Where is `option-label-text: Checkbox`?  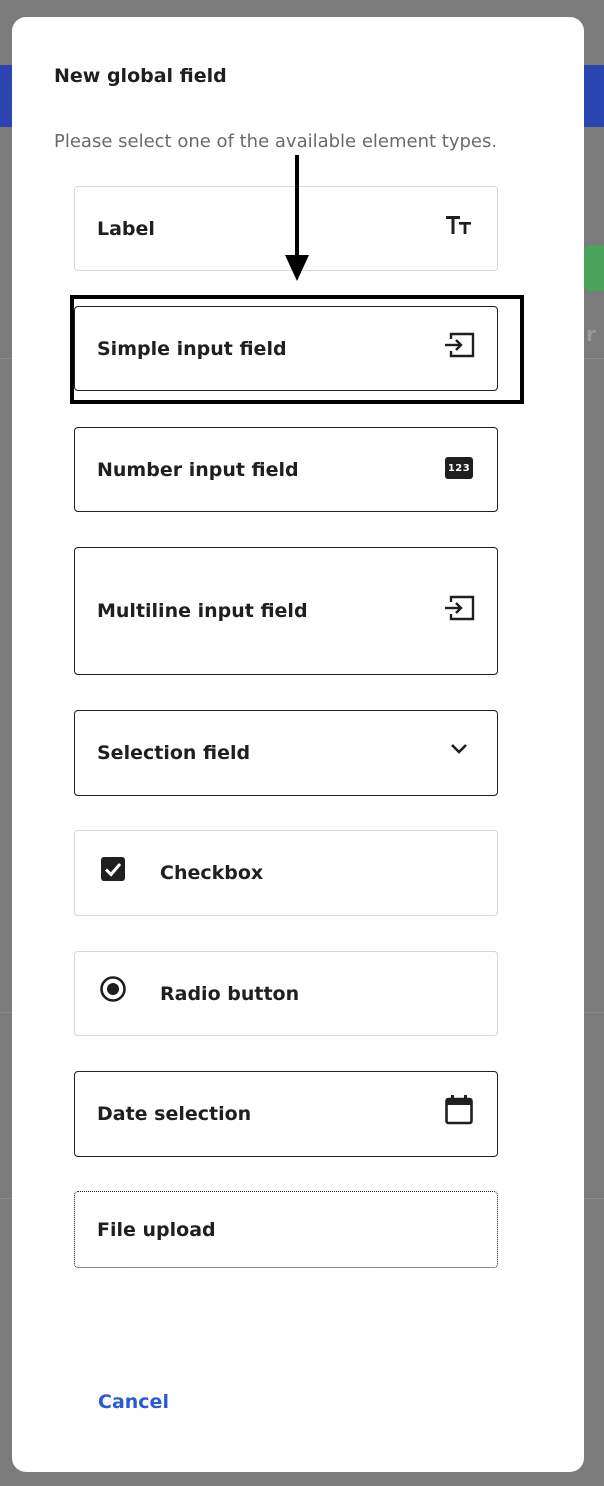 option-label-text: Checkbox is located at coordinates (212, 873).